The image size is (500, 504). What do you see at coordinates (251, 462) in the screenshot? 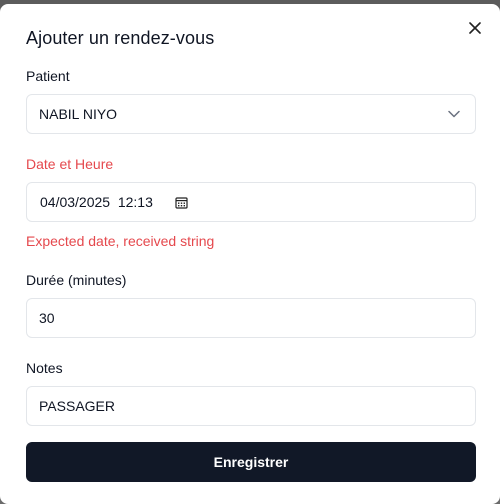
I see `save-button: Enregistrer` at bounding box center [251, 462].